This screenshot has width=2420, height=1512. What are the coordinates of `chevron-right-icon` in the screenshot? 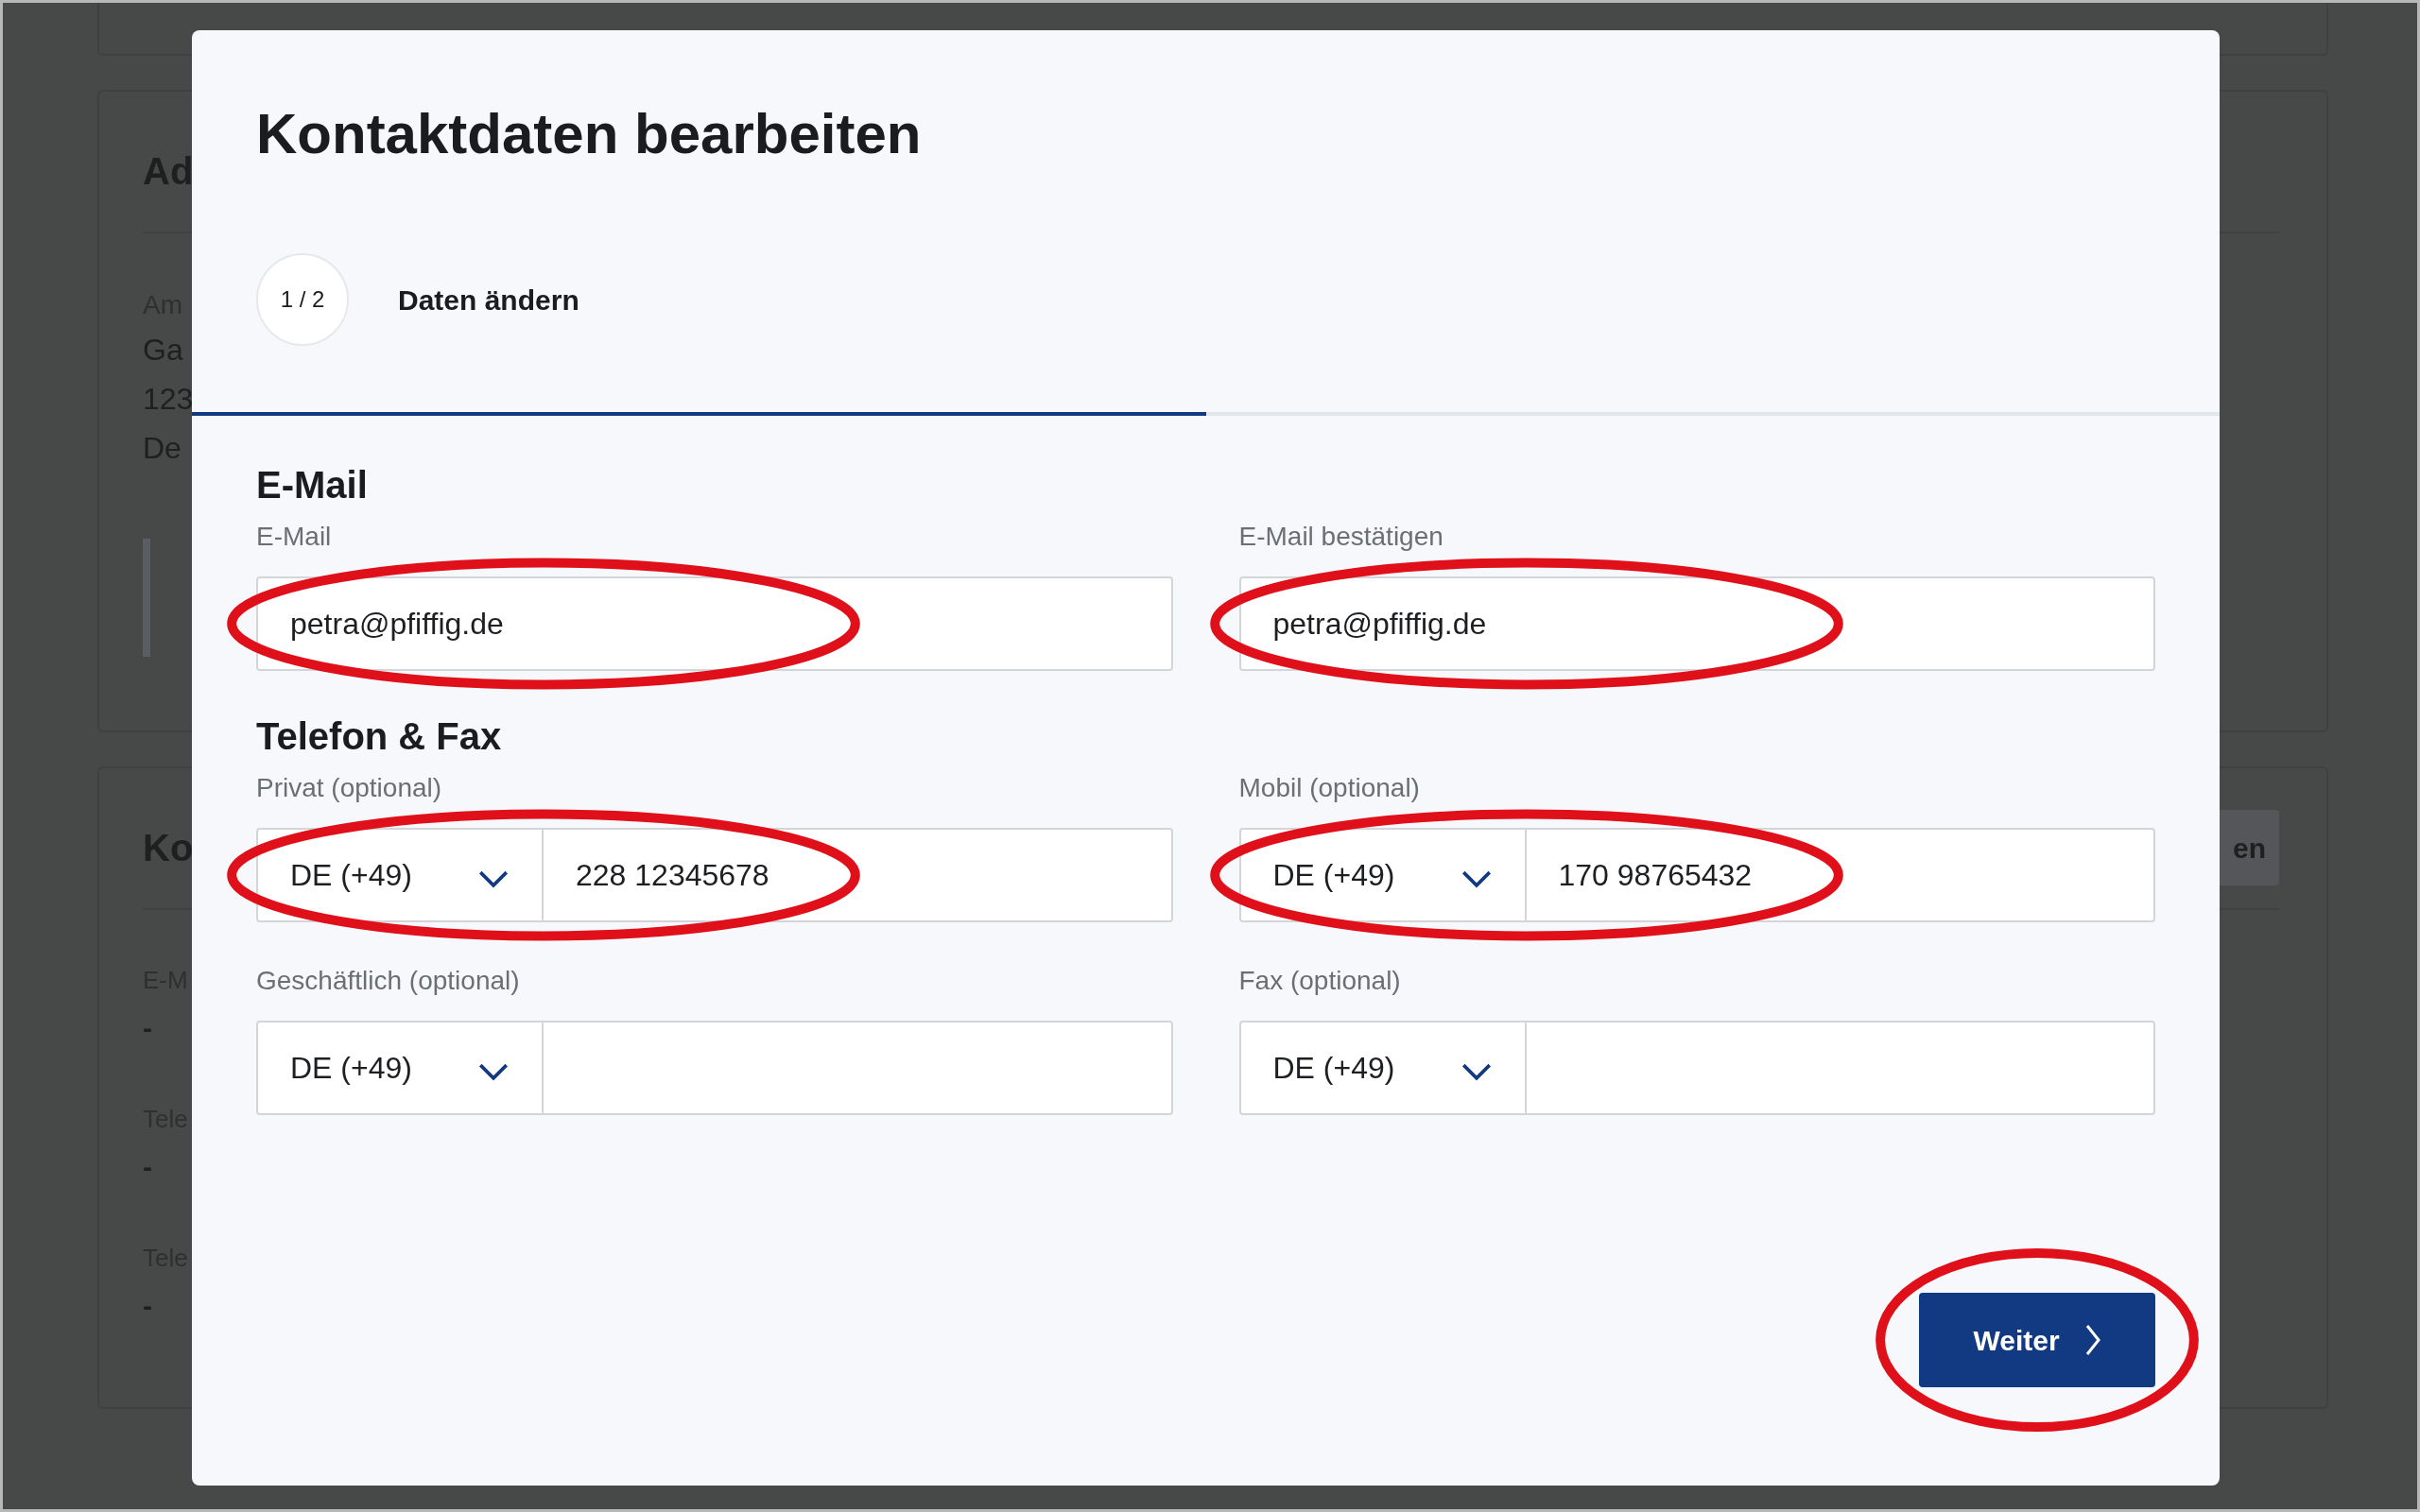 It's located at (2092, 1340).